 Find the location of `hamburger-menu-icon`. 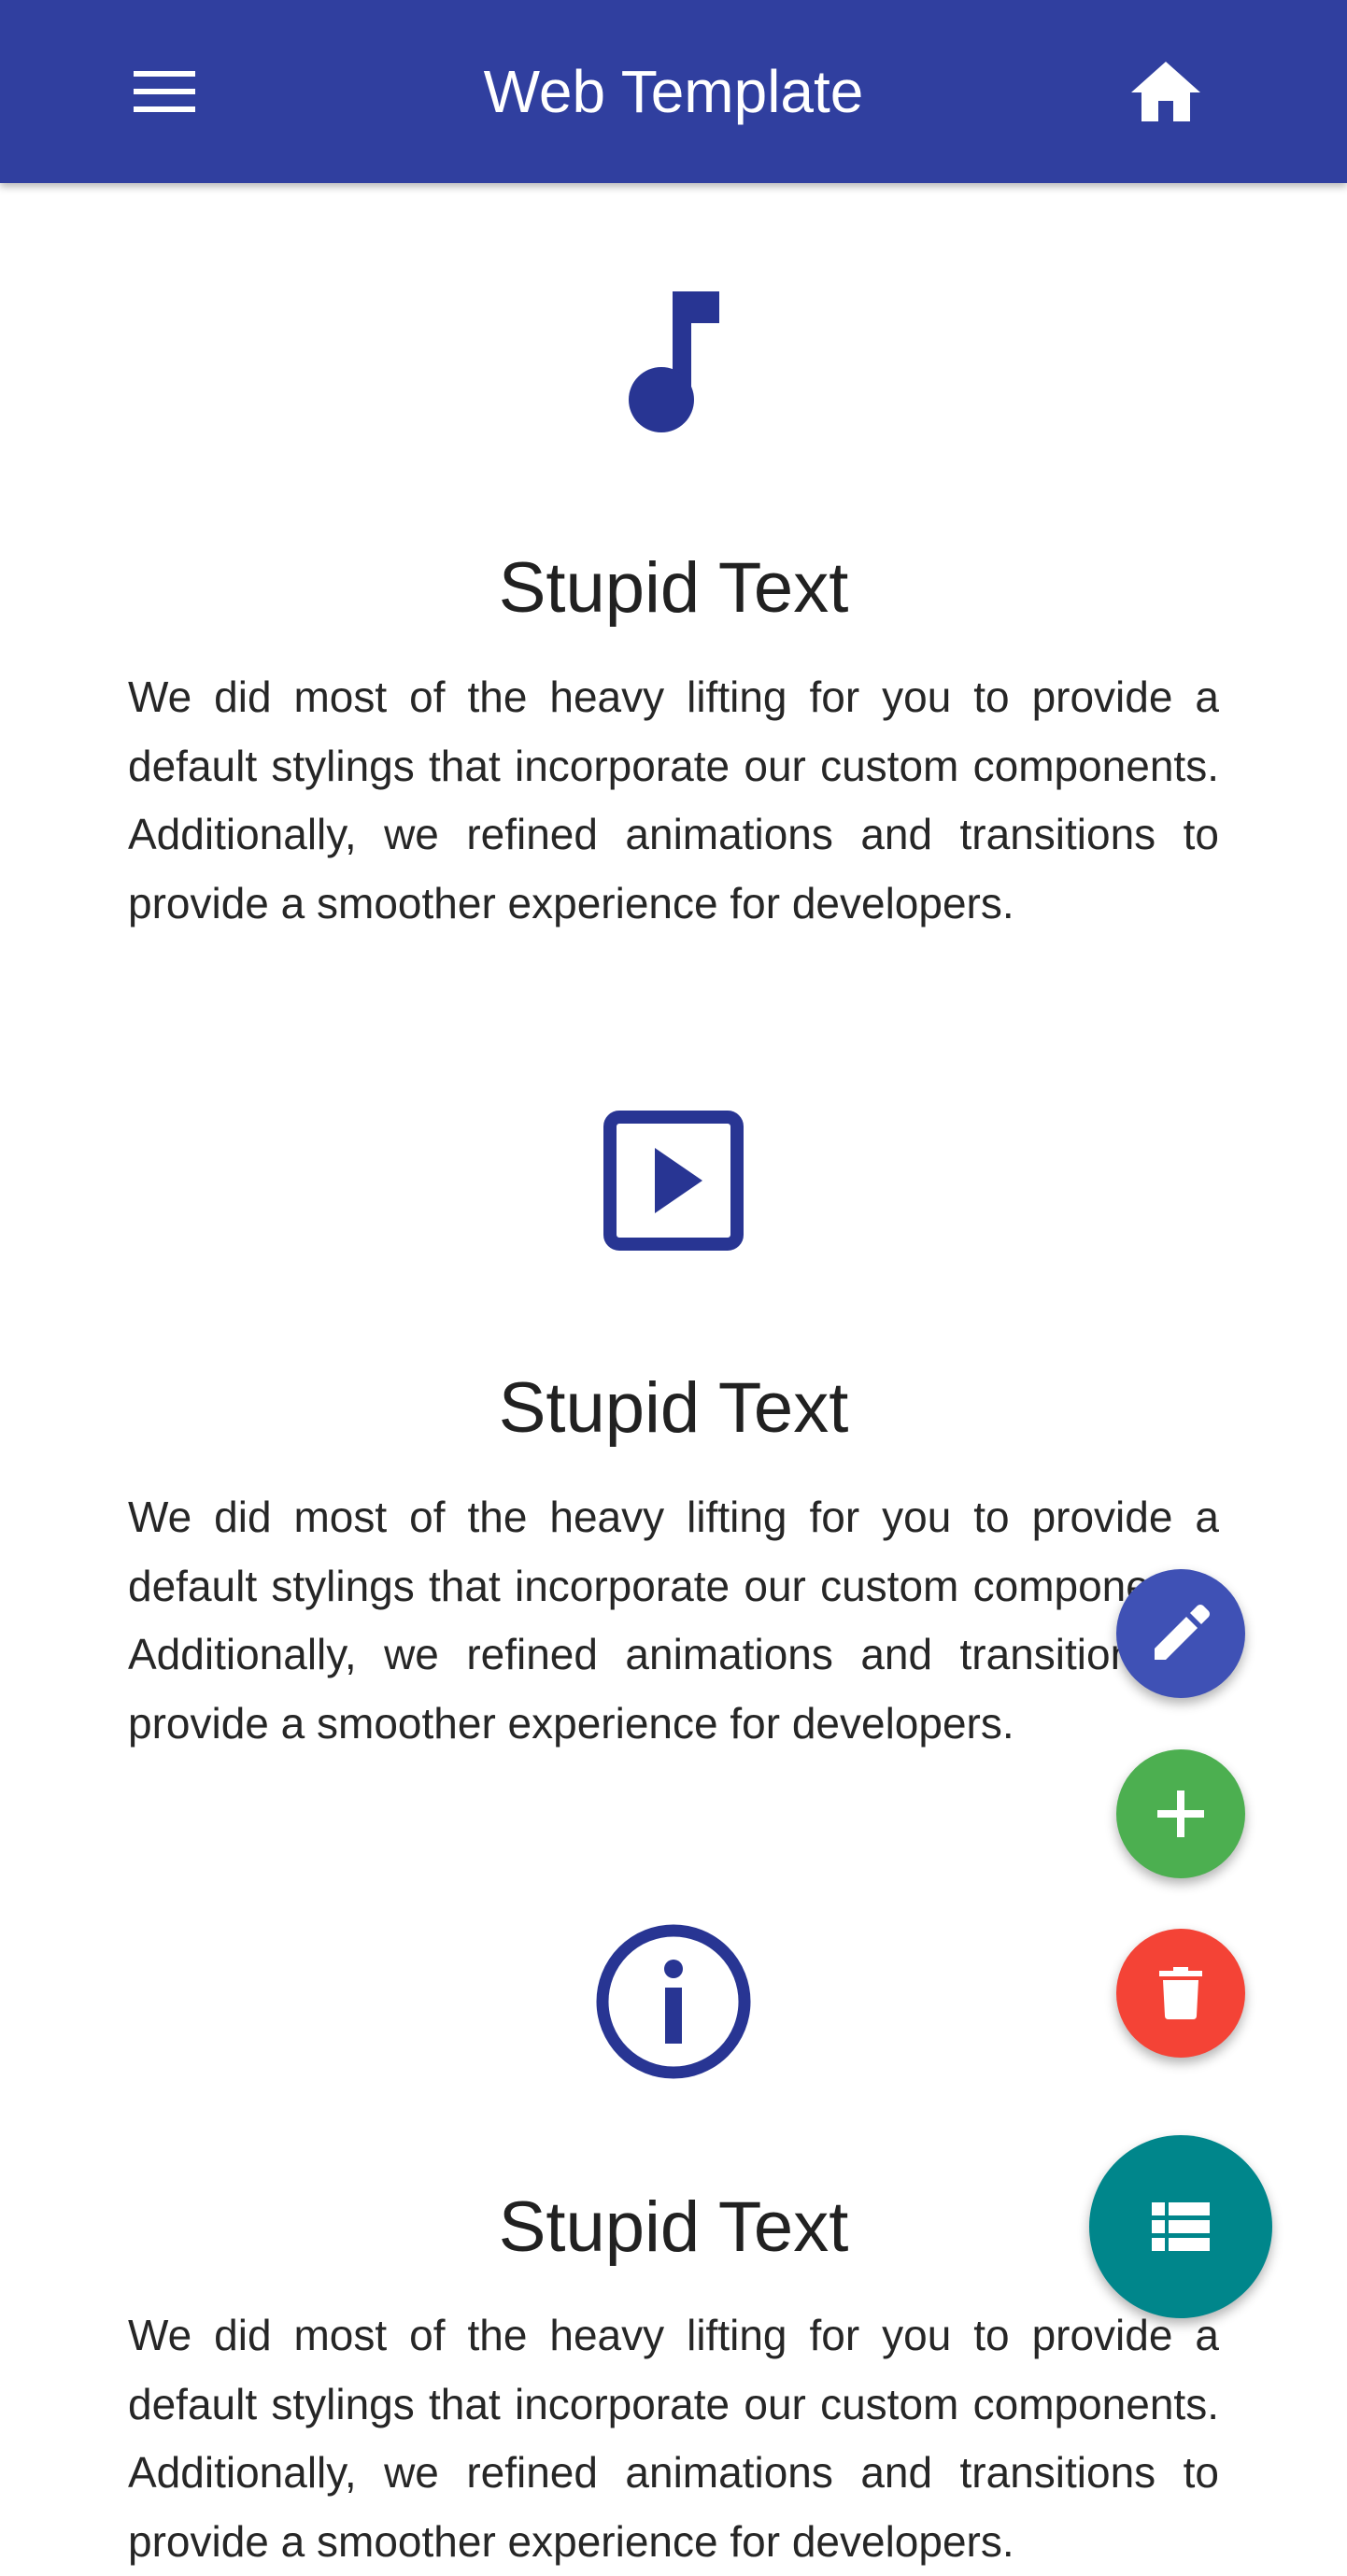

hamburger-menu-icon is located at coordinates (164, 91).